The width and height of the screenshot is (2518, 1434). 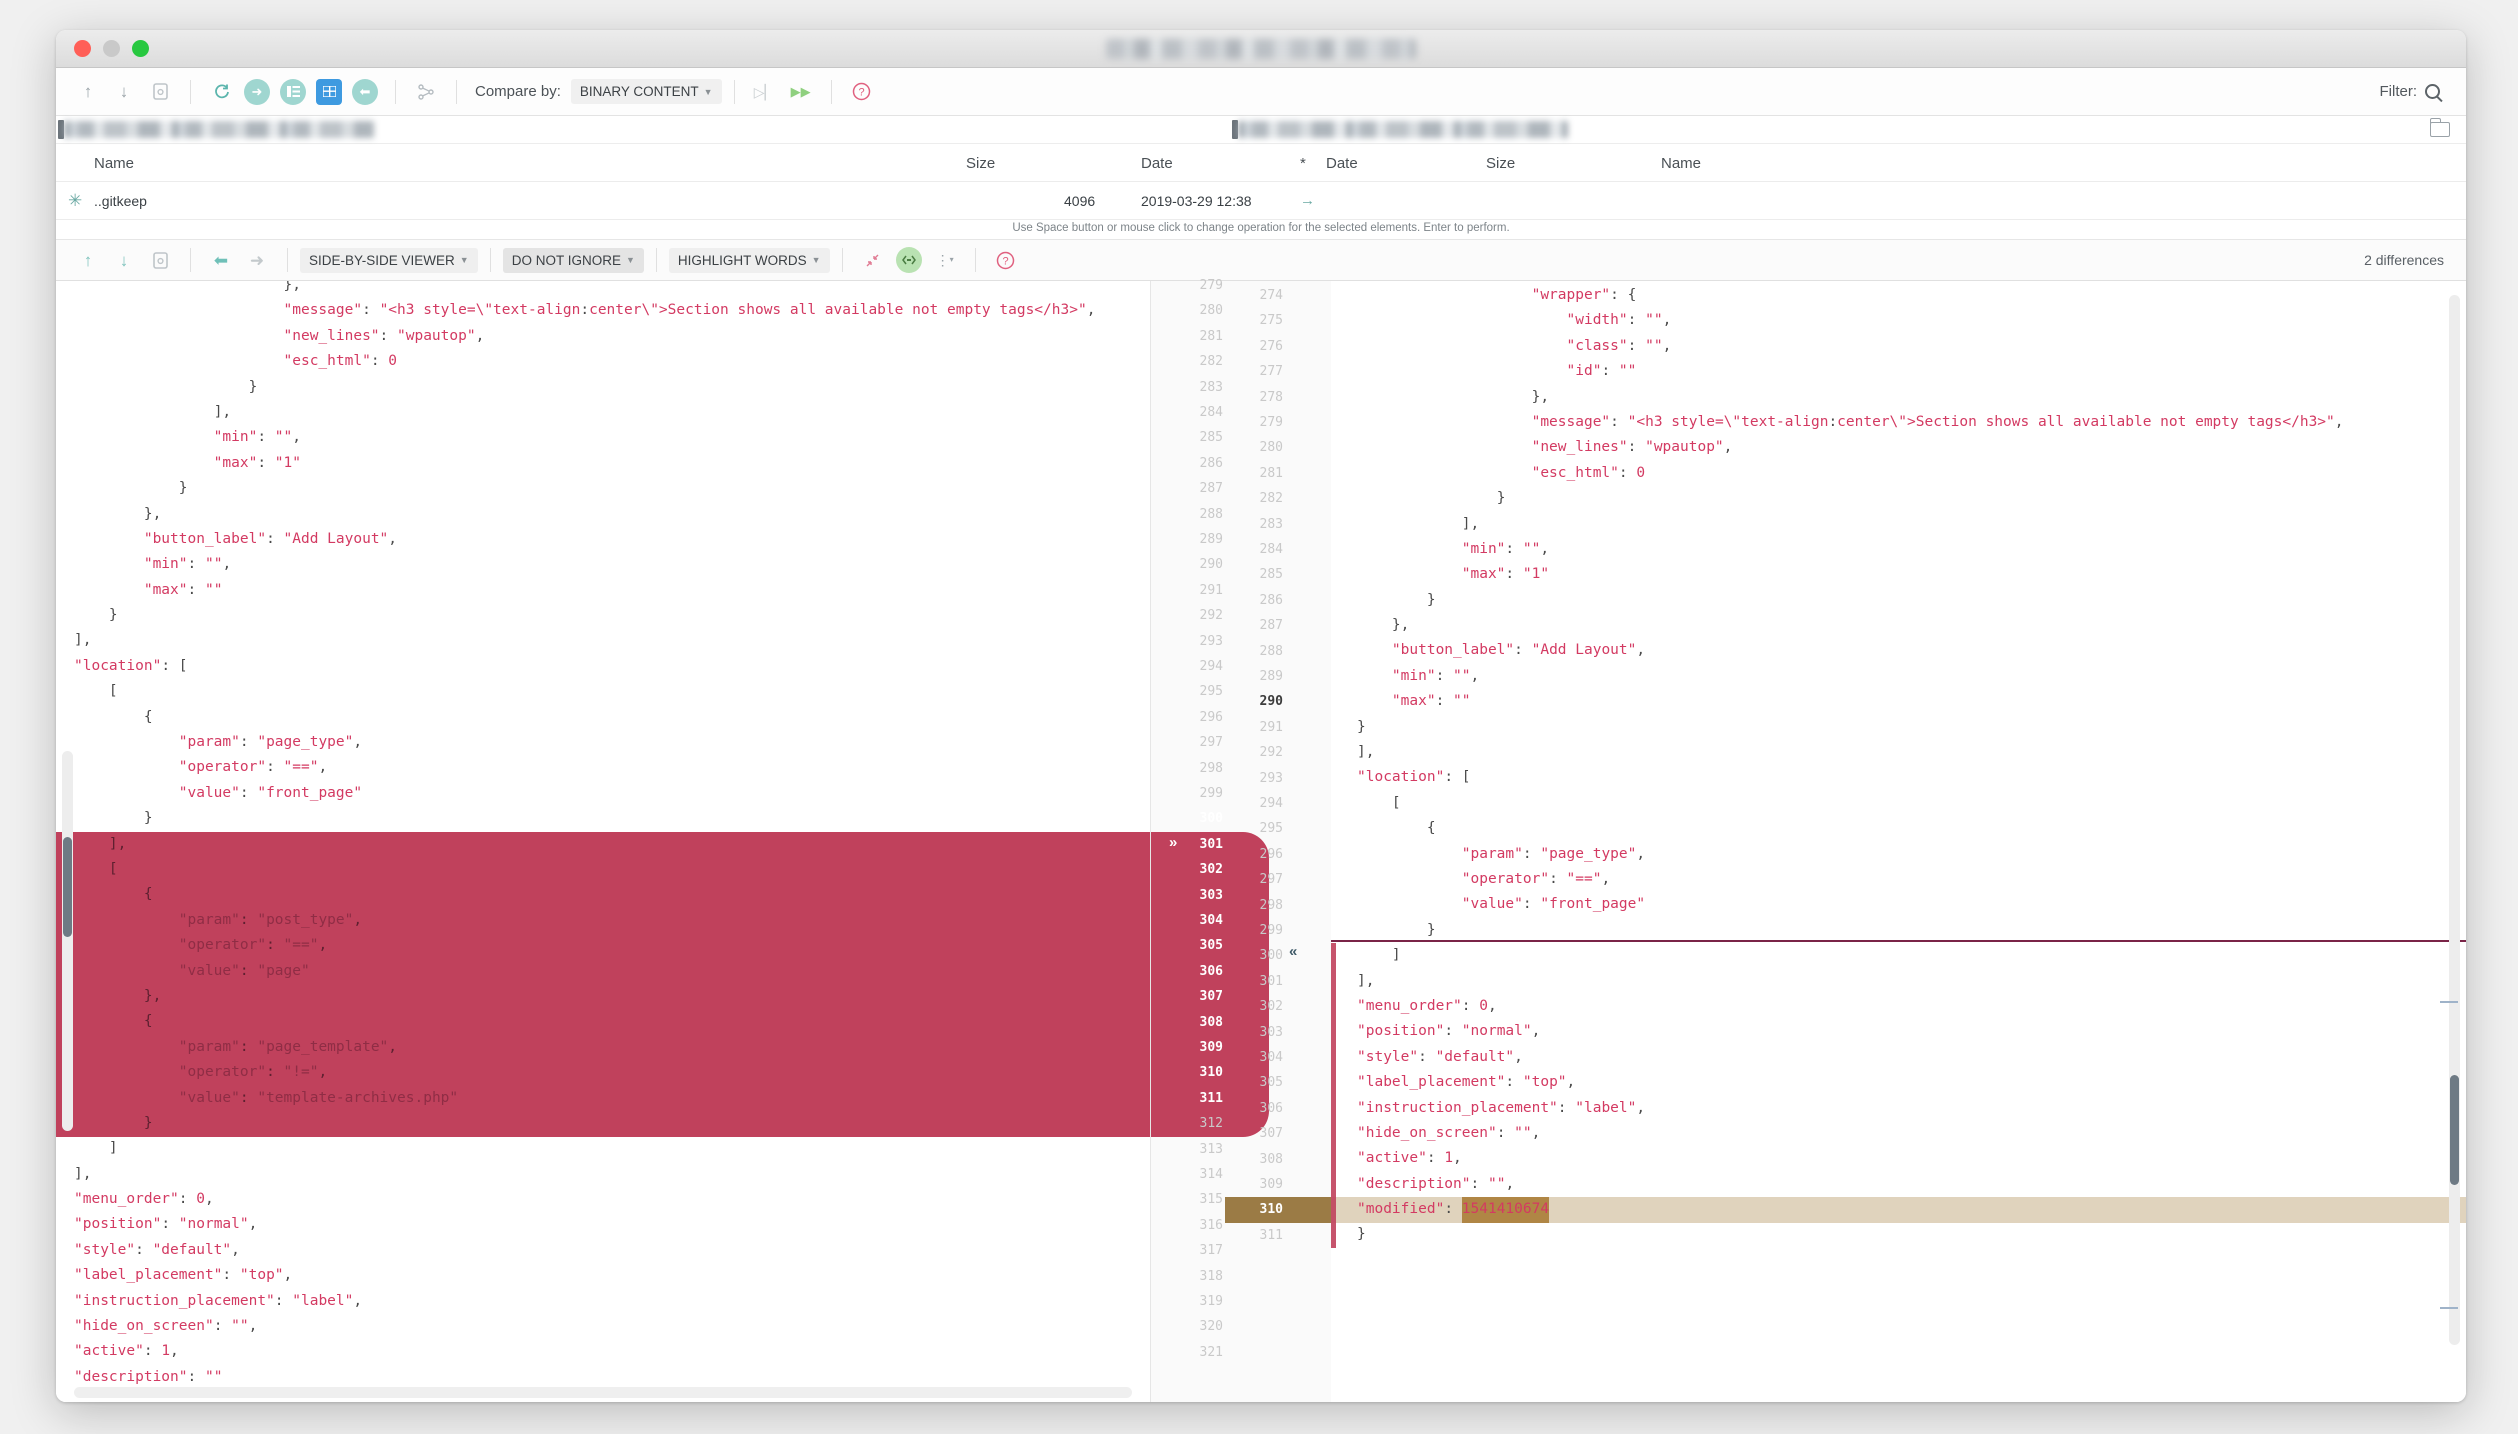 I want to click on close-button, so click(x=82, y=48).